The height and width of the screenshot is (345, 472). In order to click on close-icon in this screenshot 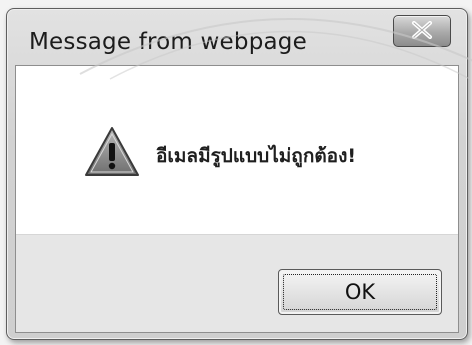, I will do `click(422, 30)`.